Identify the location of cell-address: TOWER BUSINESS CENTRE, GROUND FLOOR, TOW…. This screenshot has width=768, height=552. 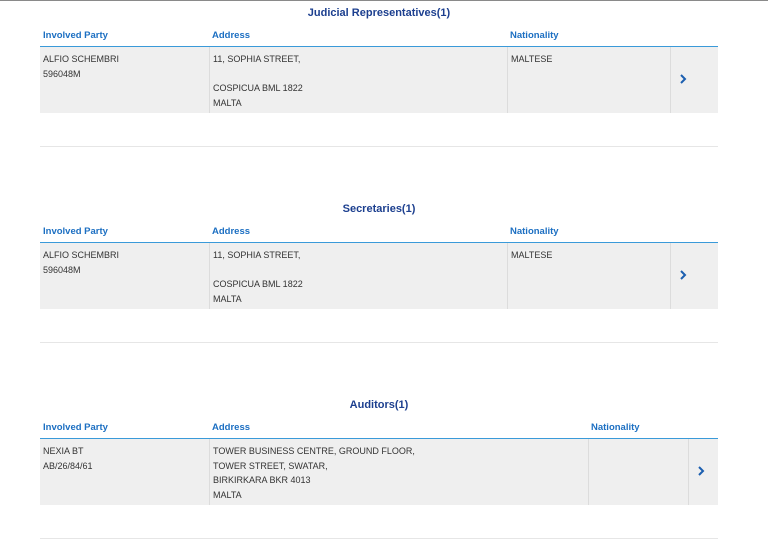
(398, 472).